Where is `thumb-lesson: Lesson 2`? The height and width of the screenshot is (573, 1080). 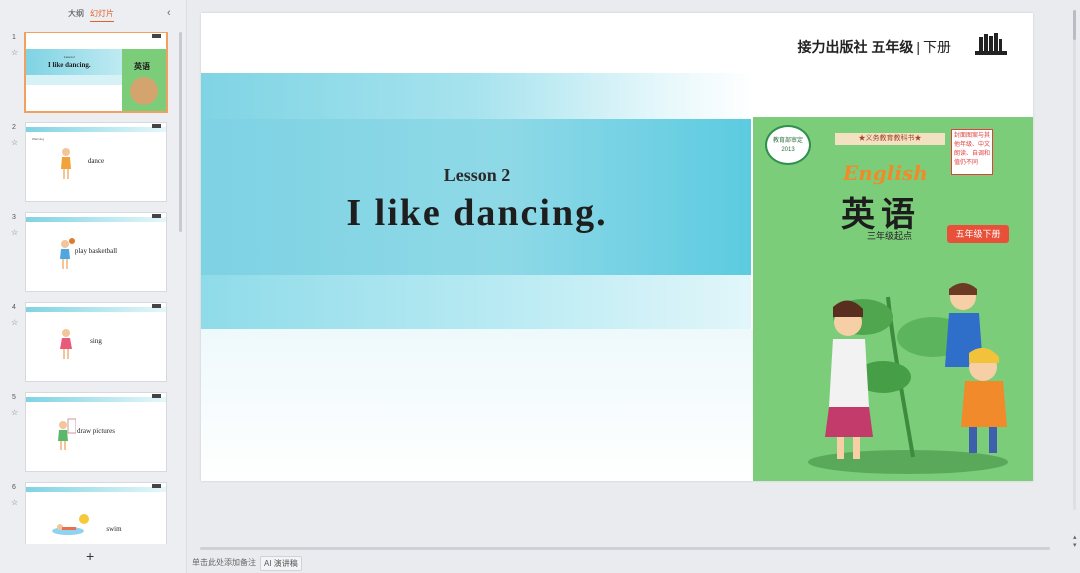
thumb-lesson: Lesson 2 is located at coordinates (69, 57).